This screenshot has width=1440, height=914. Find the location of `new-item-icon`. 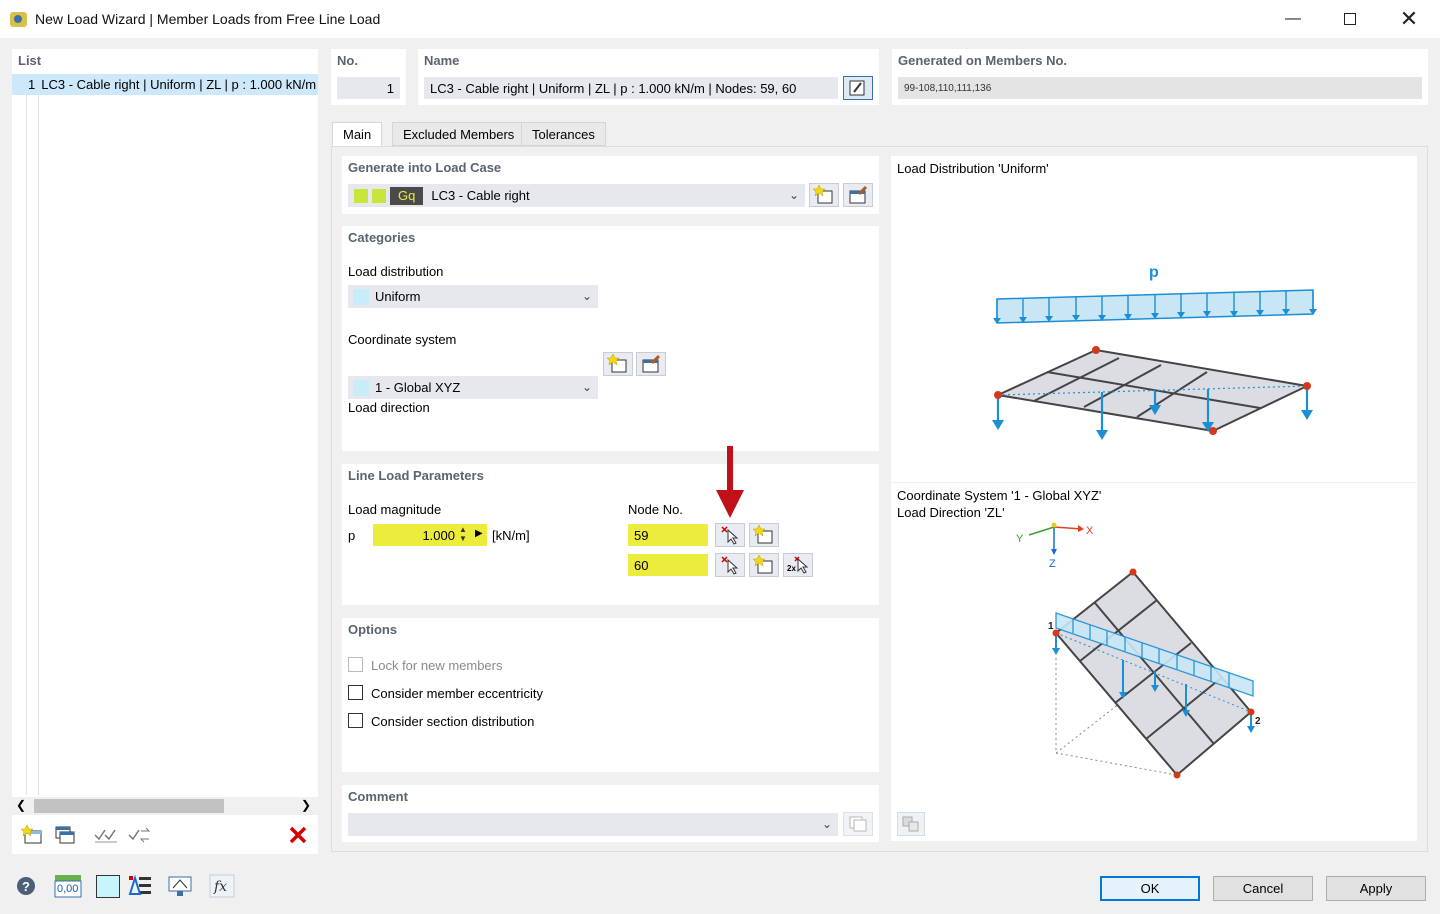

new-item-icon is located at coordinates (31, 834).